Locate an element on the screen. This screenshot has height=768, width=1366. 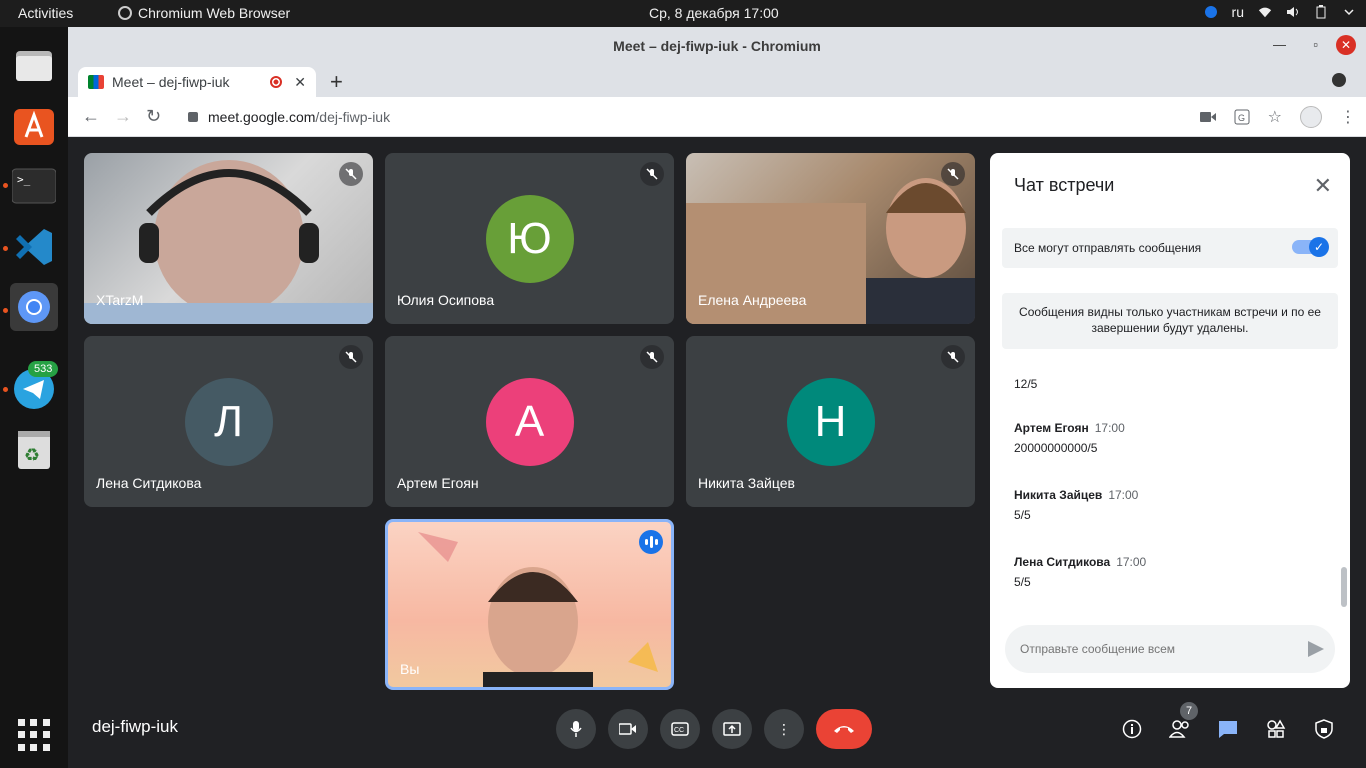
app-center-icon is located at coordinates (34, 125).